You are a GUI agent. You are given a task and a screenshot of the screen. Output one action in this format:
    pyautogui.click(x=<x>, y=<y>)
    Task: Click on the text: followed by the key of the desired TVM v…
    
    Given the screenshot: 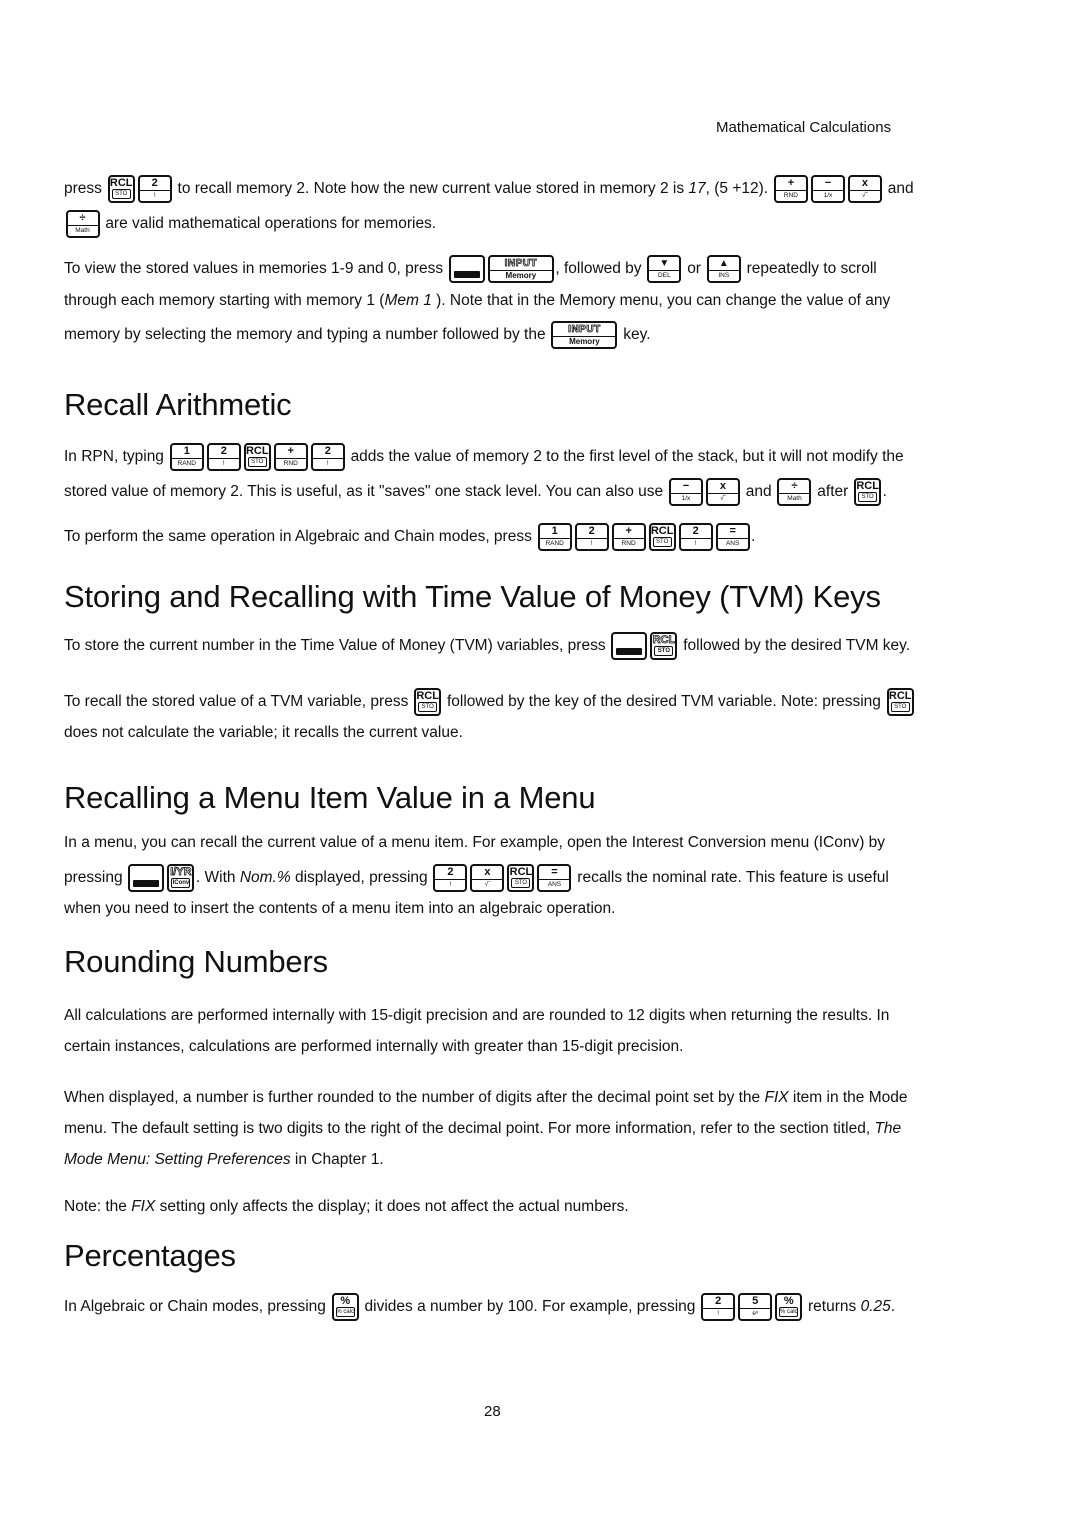 What is the action you would take?
    pyautogui.click(x=663, y=701)
    